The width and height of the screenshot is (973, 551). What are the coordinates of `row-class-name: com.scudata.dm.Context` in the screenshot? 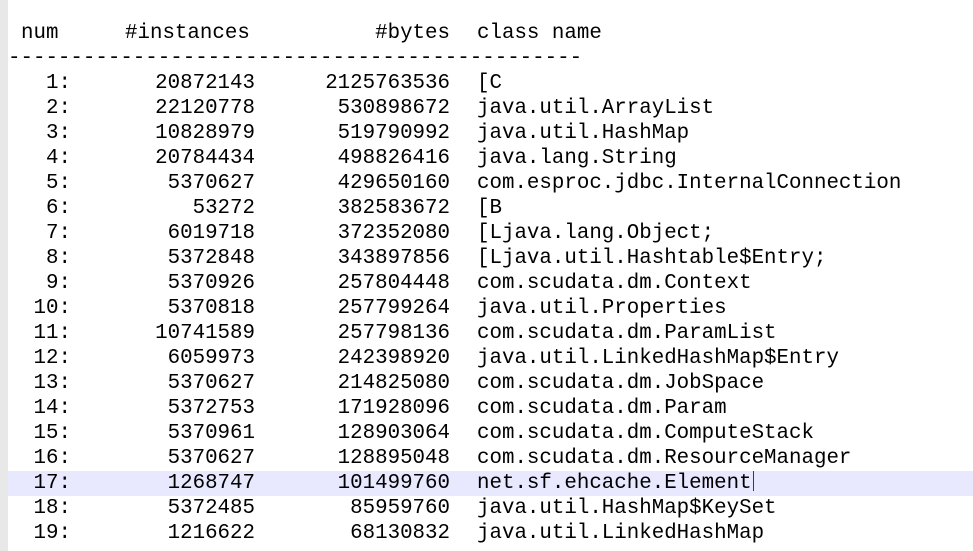 It's located at (614, 283).